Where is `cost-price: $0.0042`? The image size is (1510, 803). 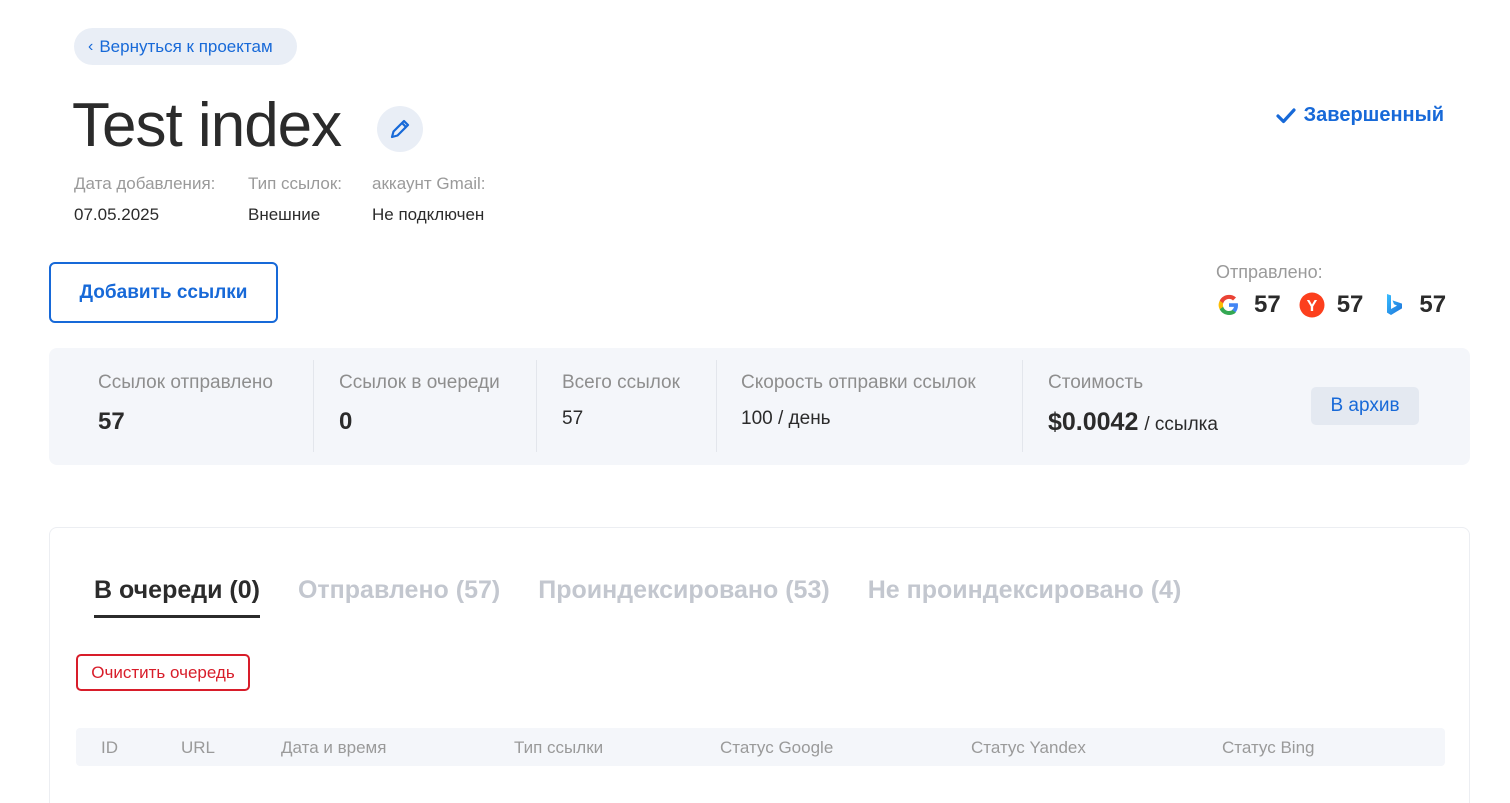 cost-price: $0.0042 is located at coordinates (1093, 422).